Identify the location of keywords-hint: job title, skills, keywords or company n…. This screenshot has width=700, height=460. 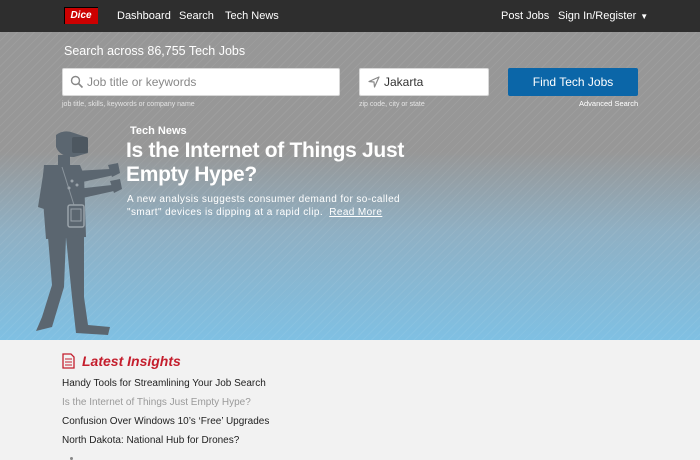
(128, 104).